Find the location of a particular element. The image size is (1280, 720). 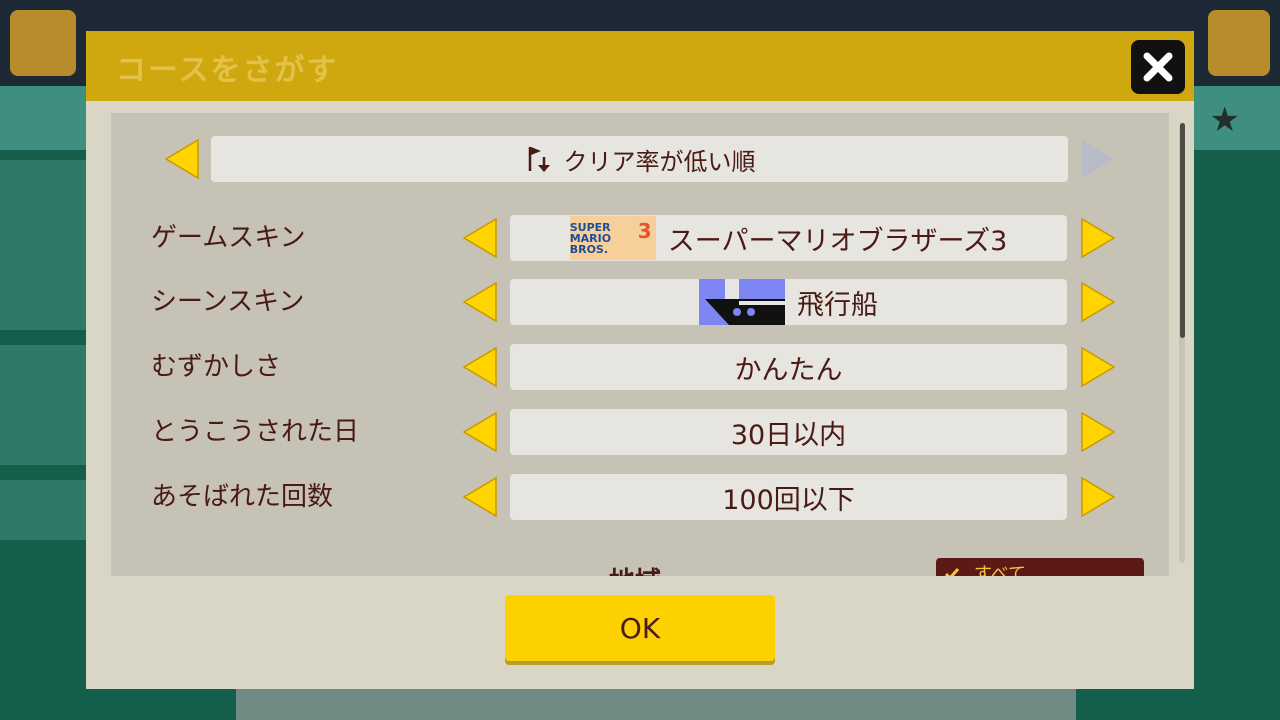

play-count-selector: 100回以下 is located at coordinates (788, 497).